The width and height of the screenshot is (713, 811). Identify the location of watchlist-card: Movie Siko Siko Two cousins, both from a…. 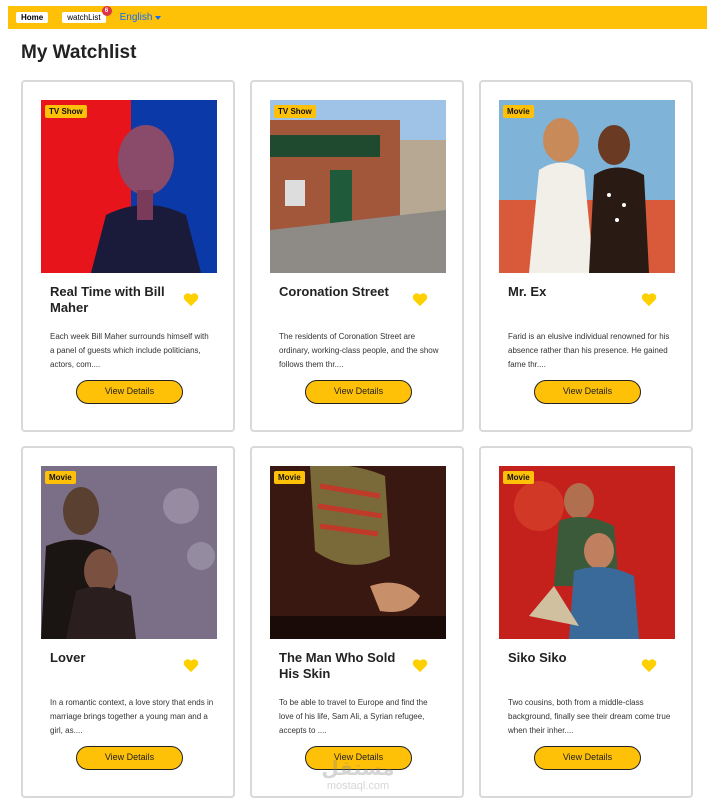
(586, 622).